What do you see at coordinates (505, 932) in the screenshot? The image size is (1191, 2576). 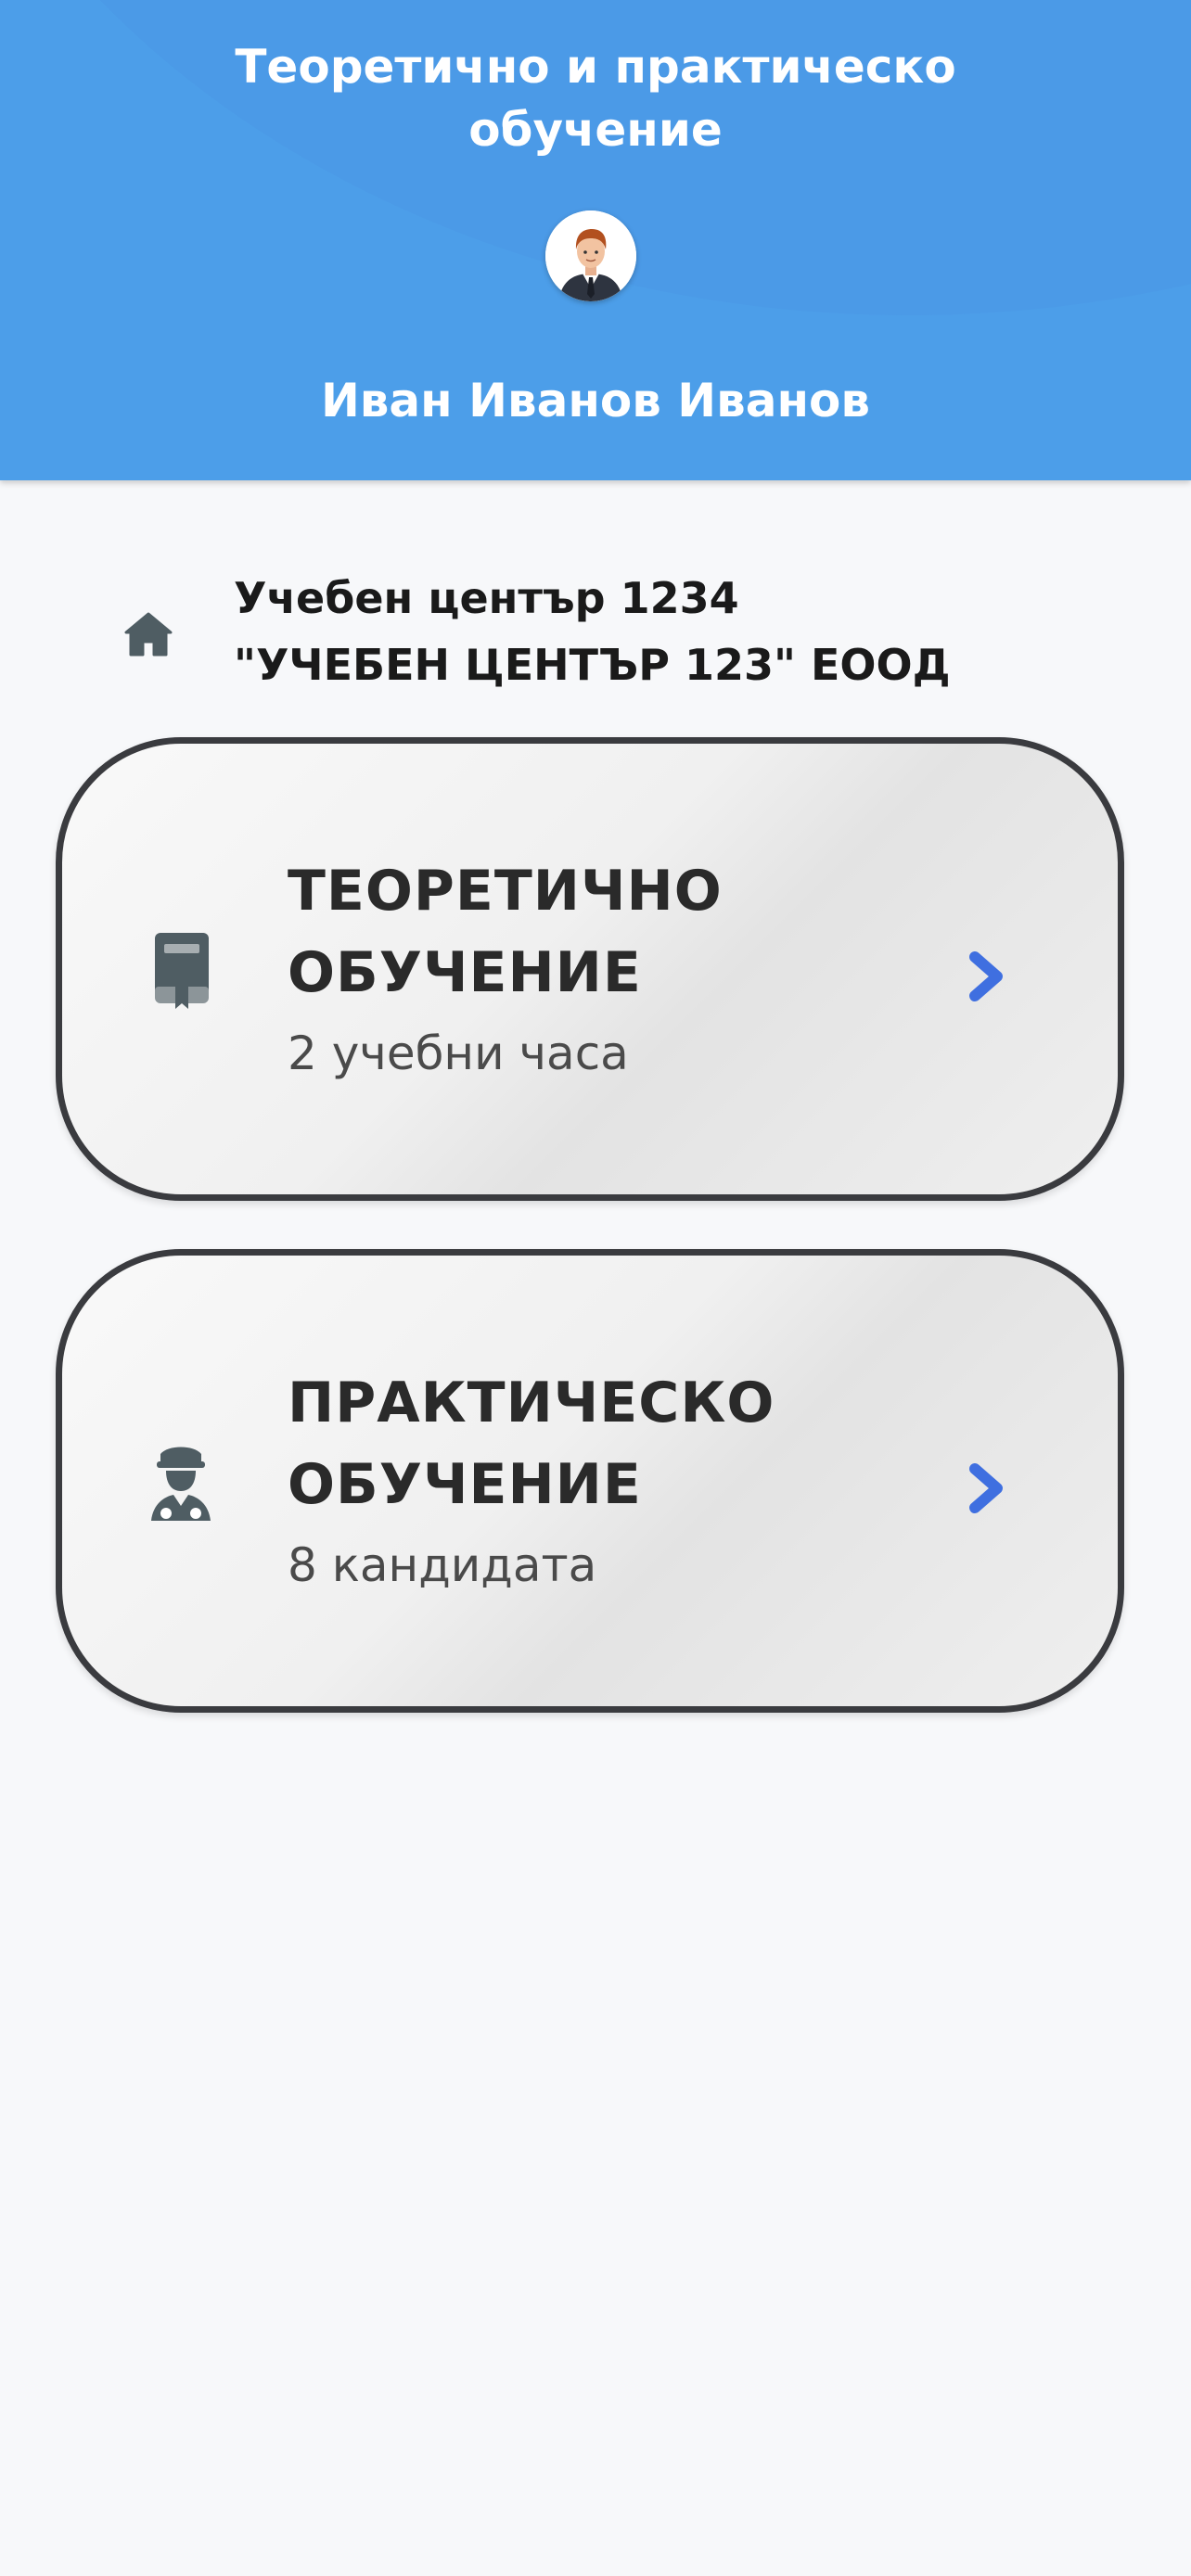 I see `theory-training-title: ТЕОРЕТИЧНО ОБУЧЕНИЕ` at bounding box center [505, 932].